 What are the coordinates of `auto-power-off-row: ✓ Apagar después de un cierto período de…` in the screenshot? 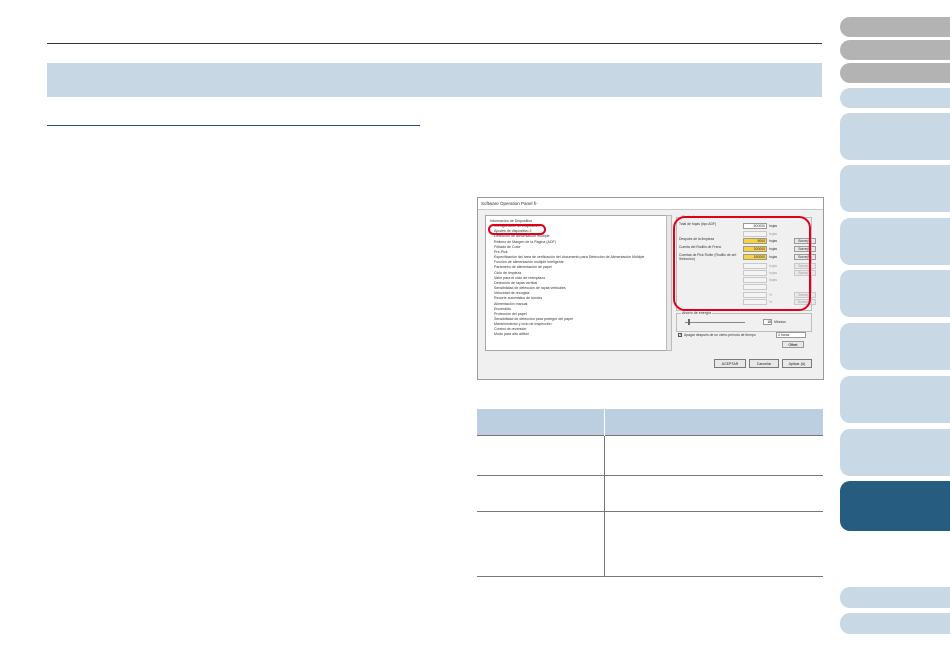 It's located at (744, 336).